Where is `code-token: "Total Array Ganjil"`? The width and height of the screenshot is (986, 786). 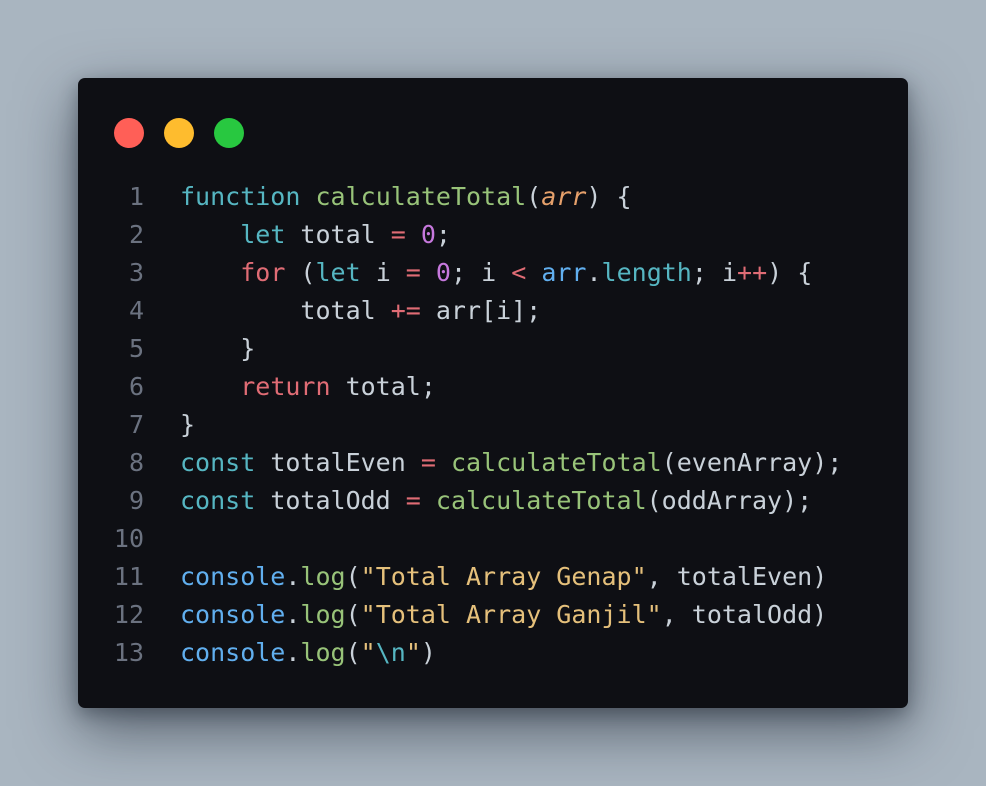
code-token: "Total Array Ganjil" is located at coordinates (511, 614).